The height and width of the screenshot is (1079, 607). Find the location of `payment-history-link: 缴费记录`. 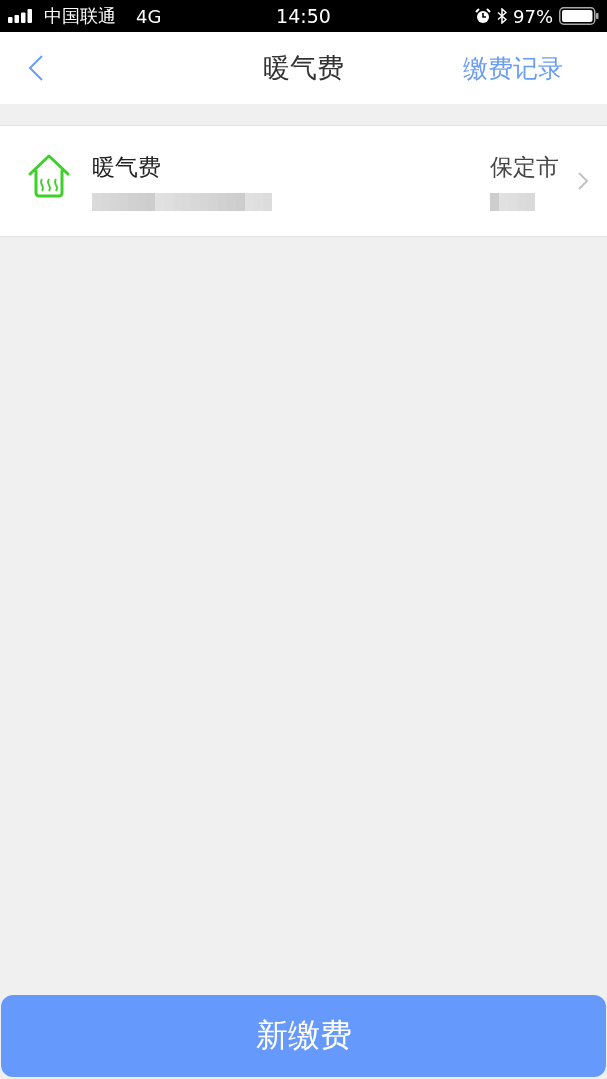

payment-history-link: 缴费记录 is located at coordinates (525, 68).